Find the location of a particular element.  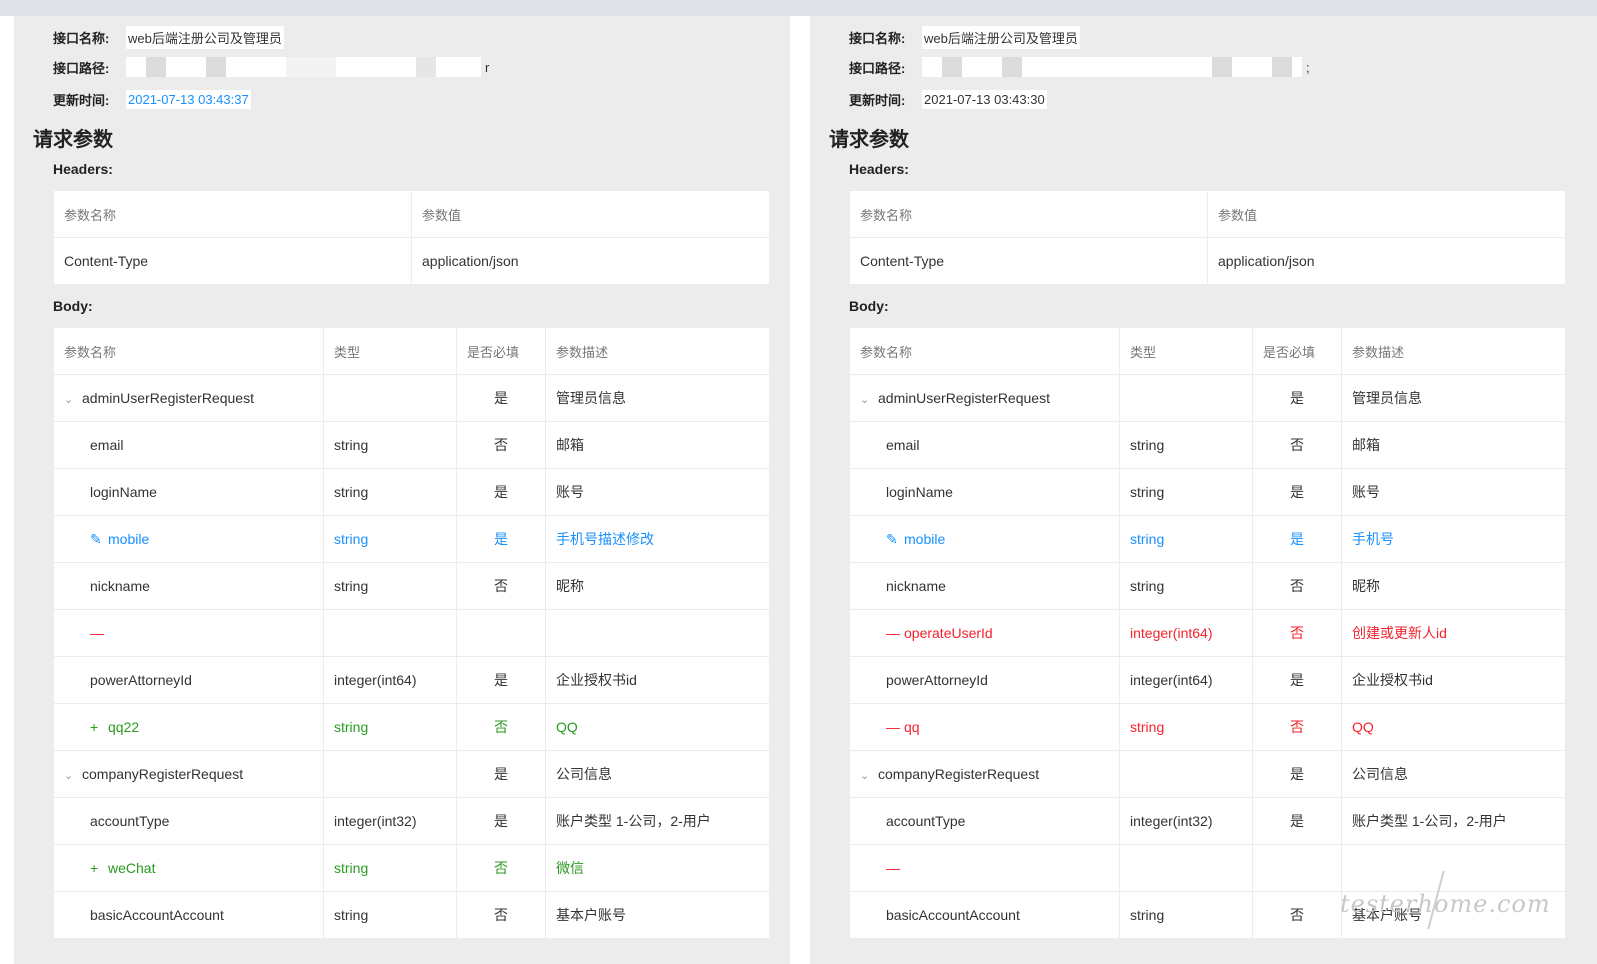

api-path-tail: r is located at coordinates (487, 67).